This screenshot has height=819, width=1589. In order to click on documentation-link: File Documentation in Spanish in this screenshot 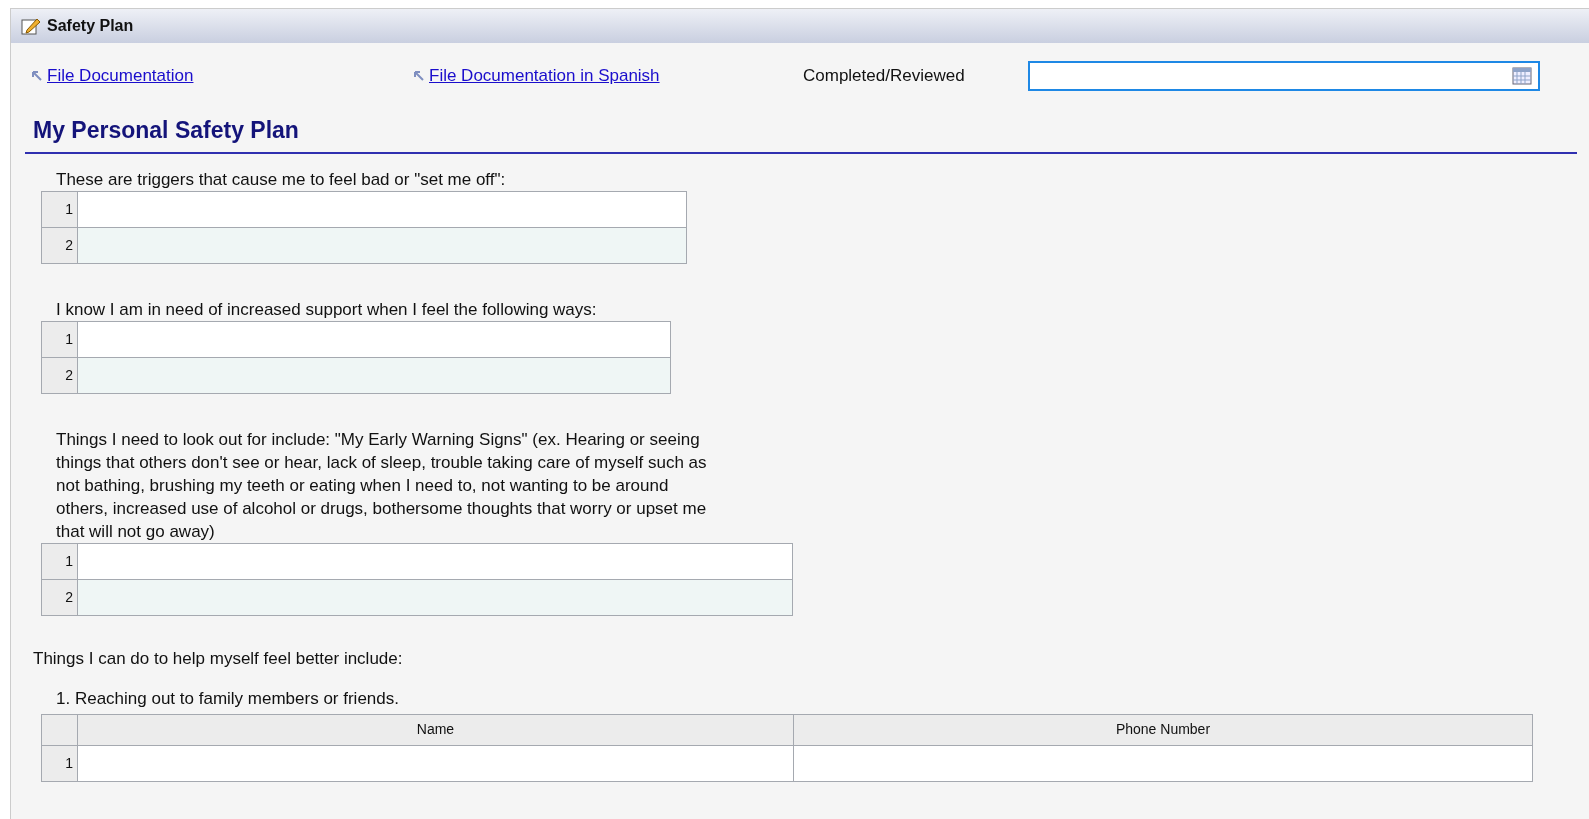, I will do `click(544, 76)`.